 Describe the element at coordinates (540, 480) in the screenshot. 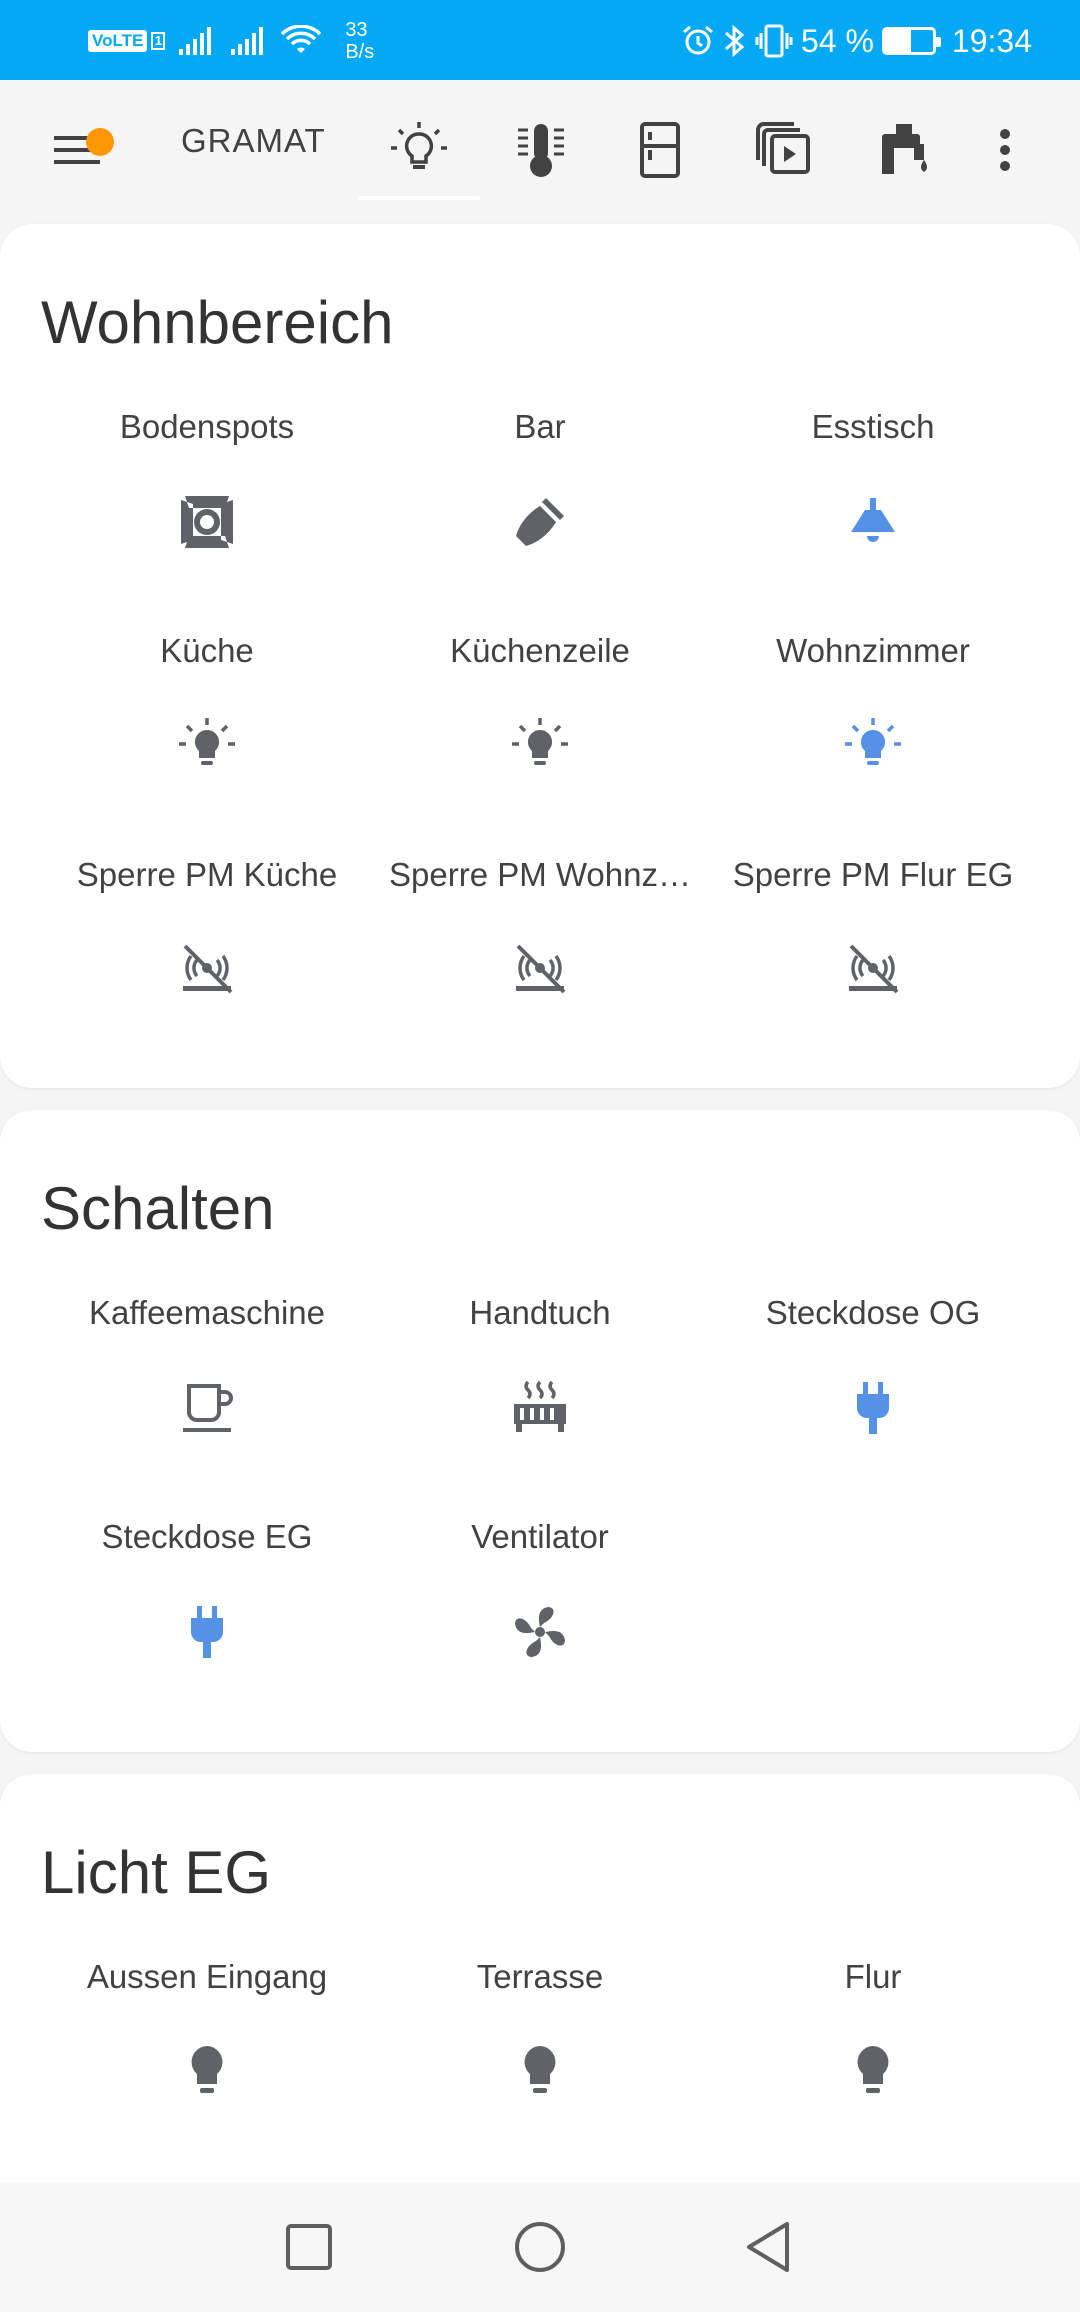

I see `entity-bar: Bar` at that location.